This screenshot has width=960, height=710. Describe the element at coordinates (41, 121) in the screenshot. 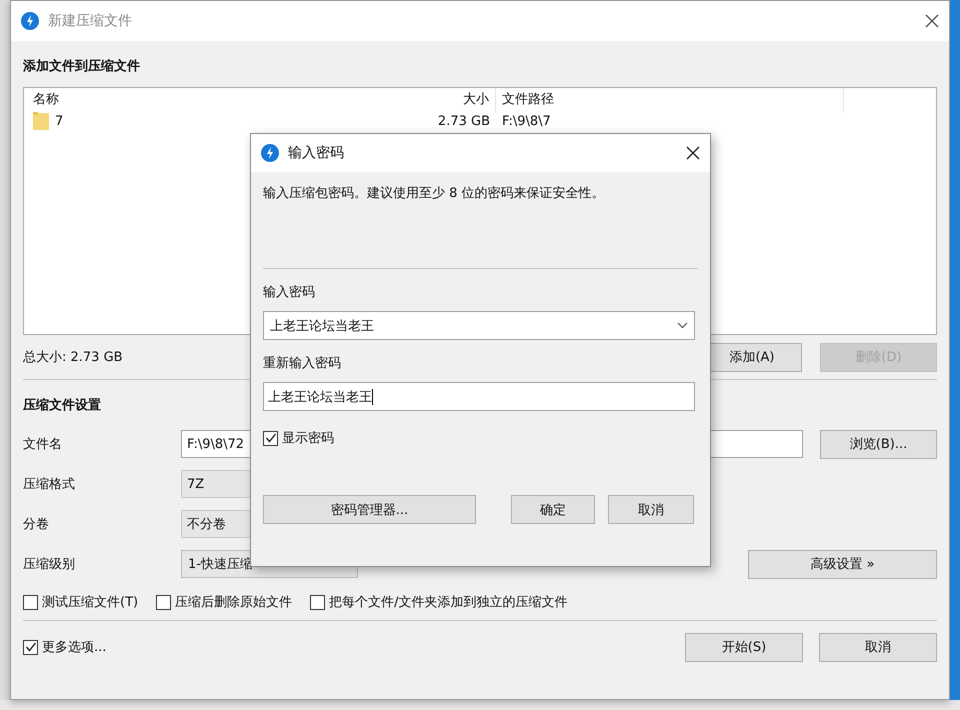

I see `folder-icon` at that location.